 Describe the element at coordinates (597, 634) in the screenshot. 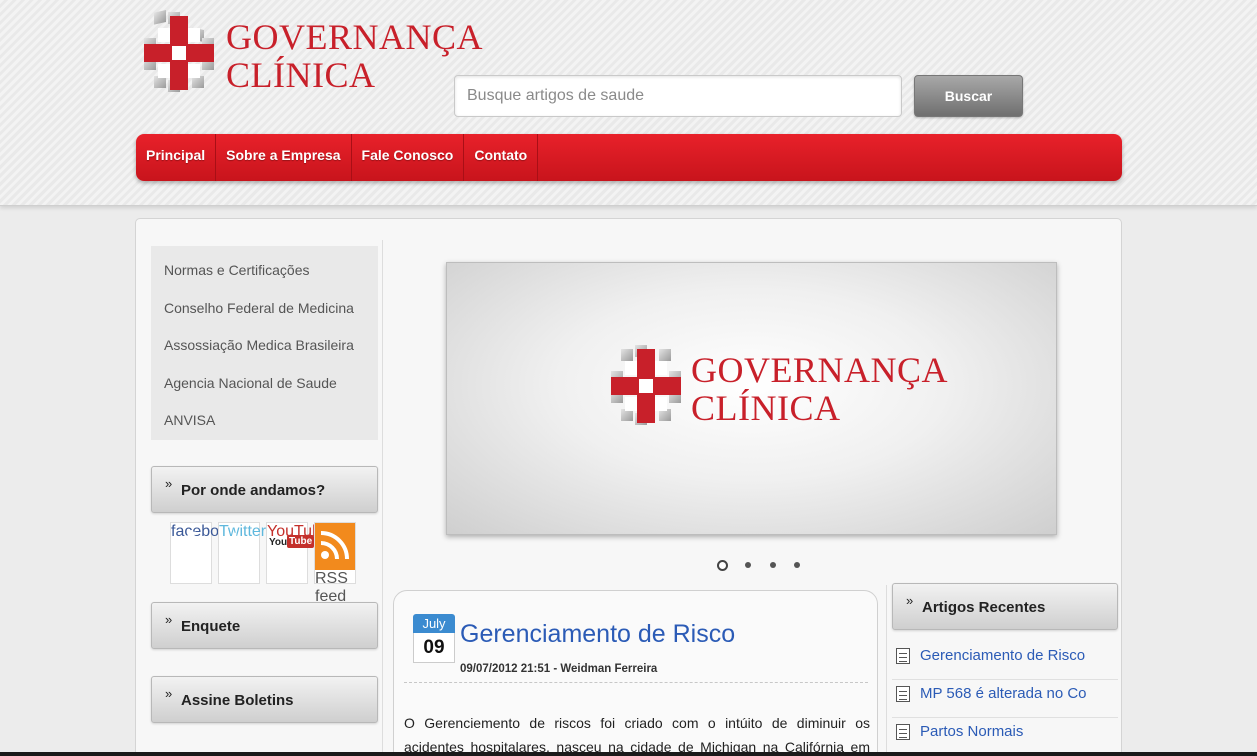

I see `article-title: Gerenciamento de Risco` at that location.